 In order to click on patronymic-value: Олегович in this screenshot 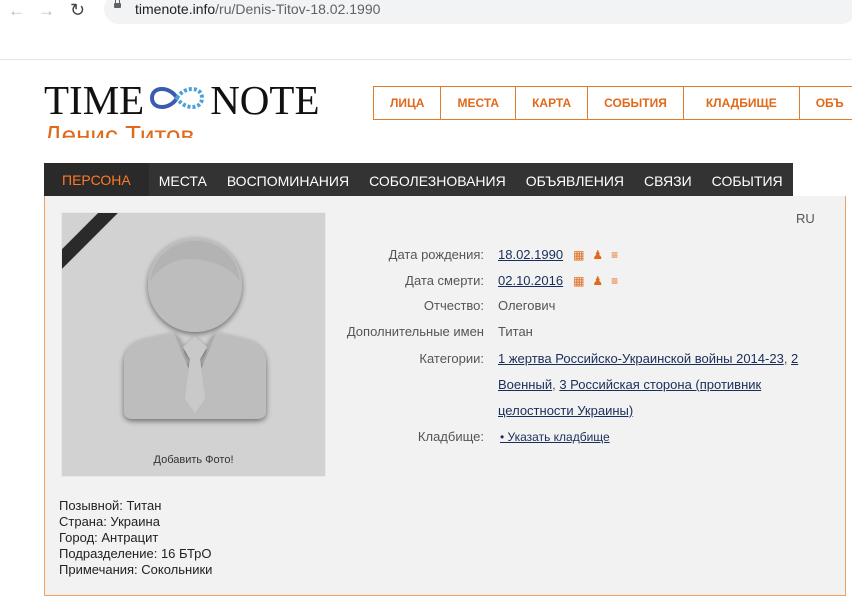, I will do `click(527, 305)`.